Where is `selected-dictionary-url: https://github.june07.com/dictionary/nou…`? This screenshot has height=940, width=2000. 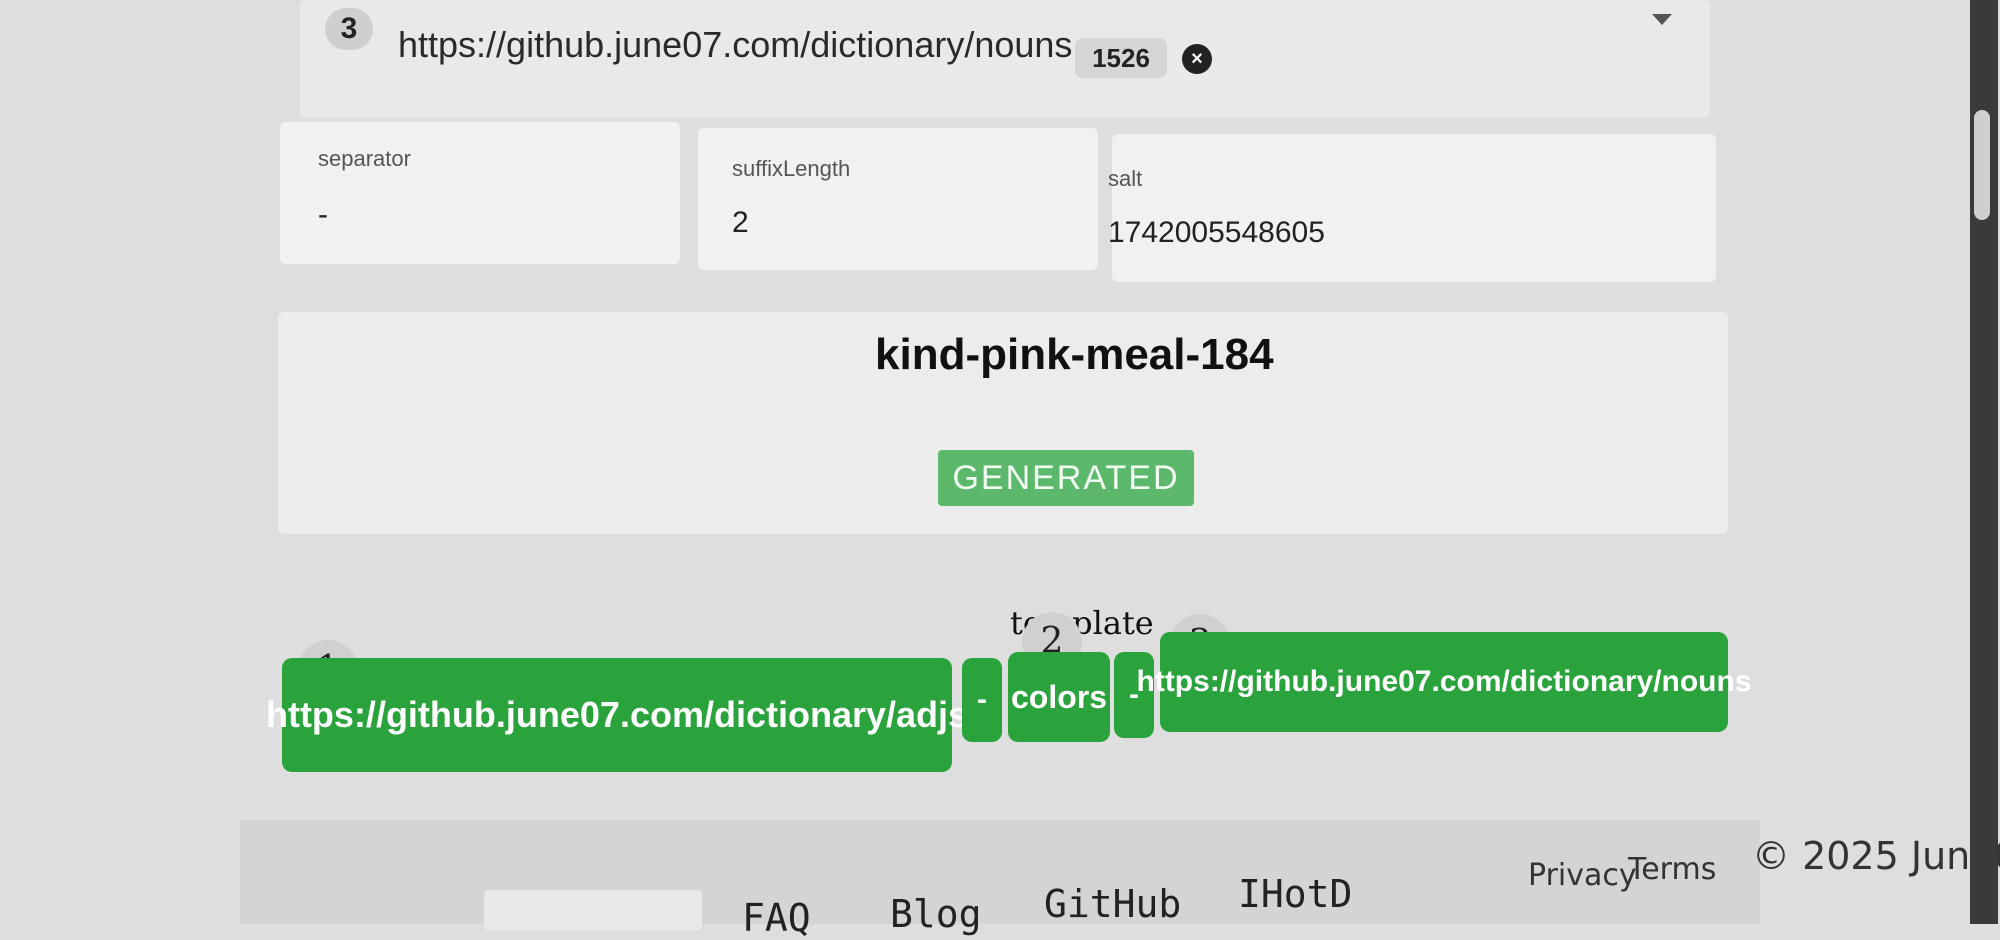 selected-dictionary-url: https://github.june07.com/dictionary/nou… is located at coordinates (735, 44).